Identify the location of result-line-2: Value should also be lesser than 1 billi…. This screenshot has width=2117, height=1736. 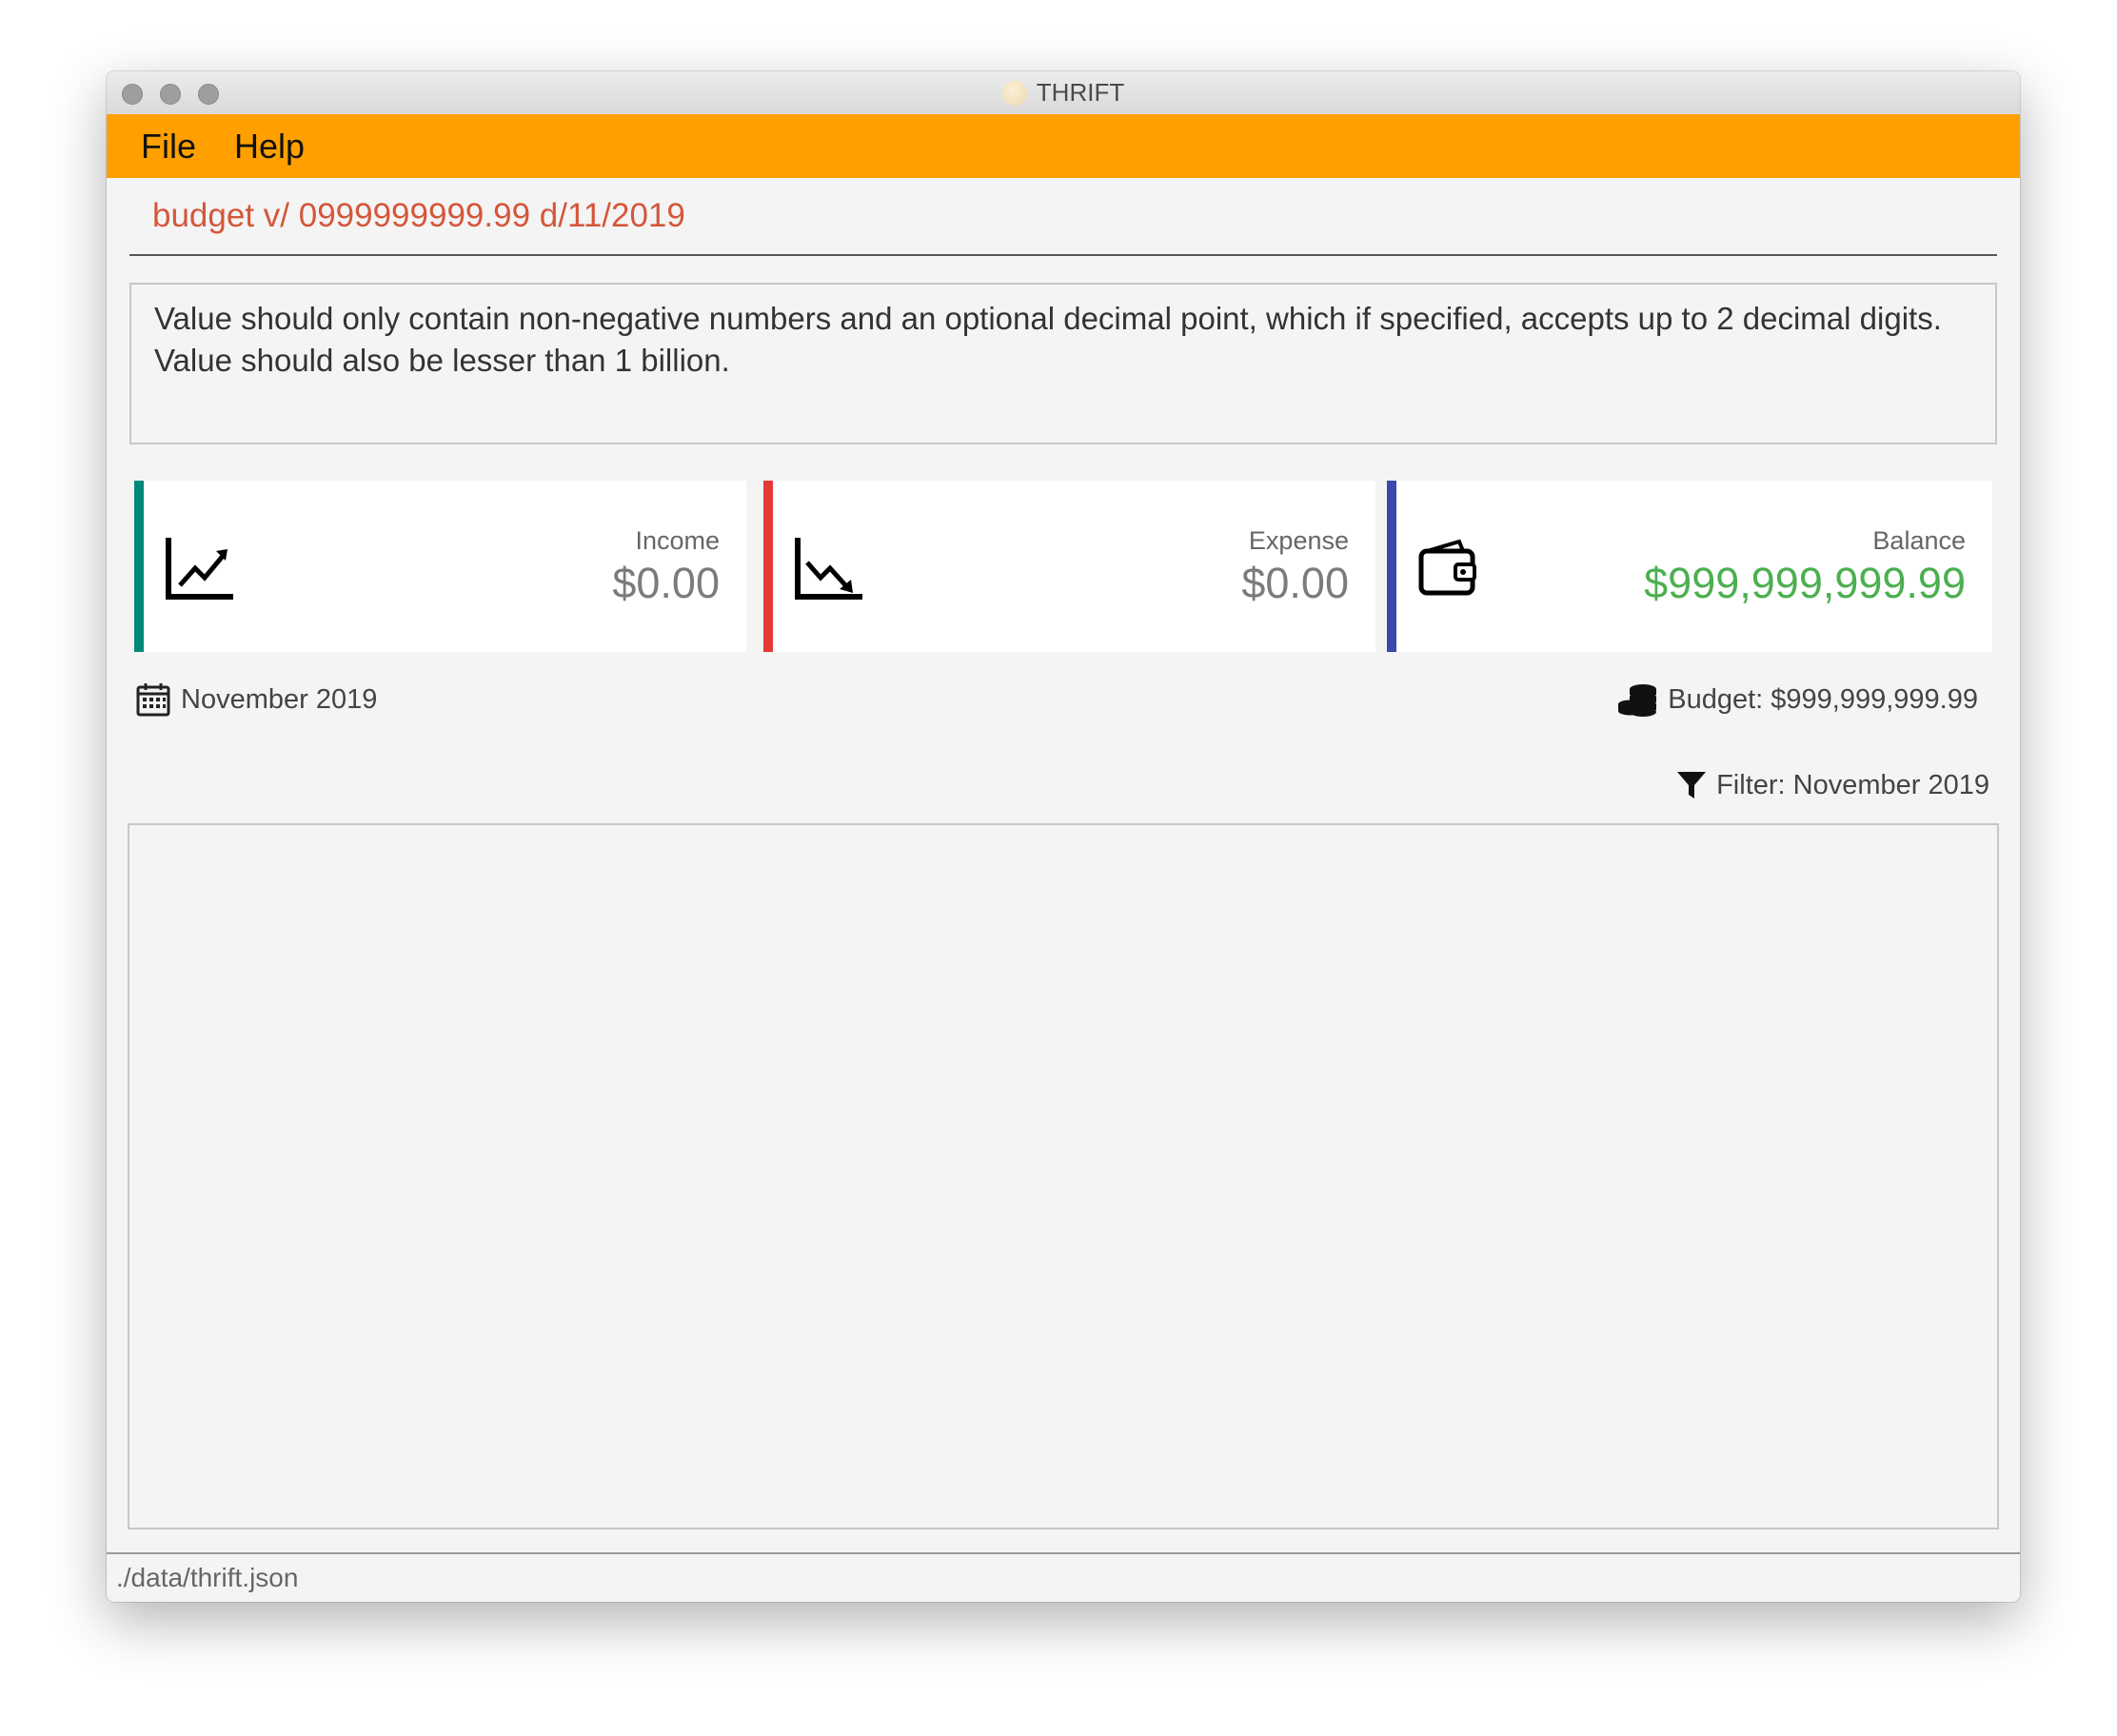
(442, 360).